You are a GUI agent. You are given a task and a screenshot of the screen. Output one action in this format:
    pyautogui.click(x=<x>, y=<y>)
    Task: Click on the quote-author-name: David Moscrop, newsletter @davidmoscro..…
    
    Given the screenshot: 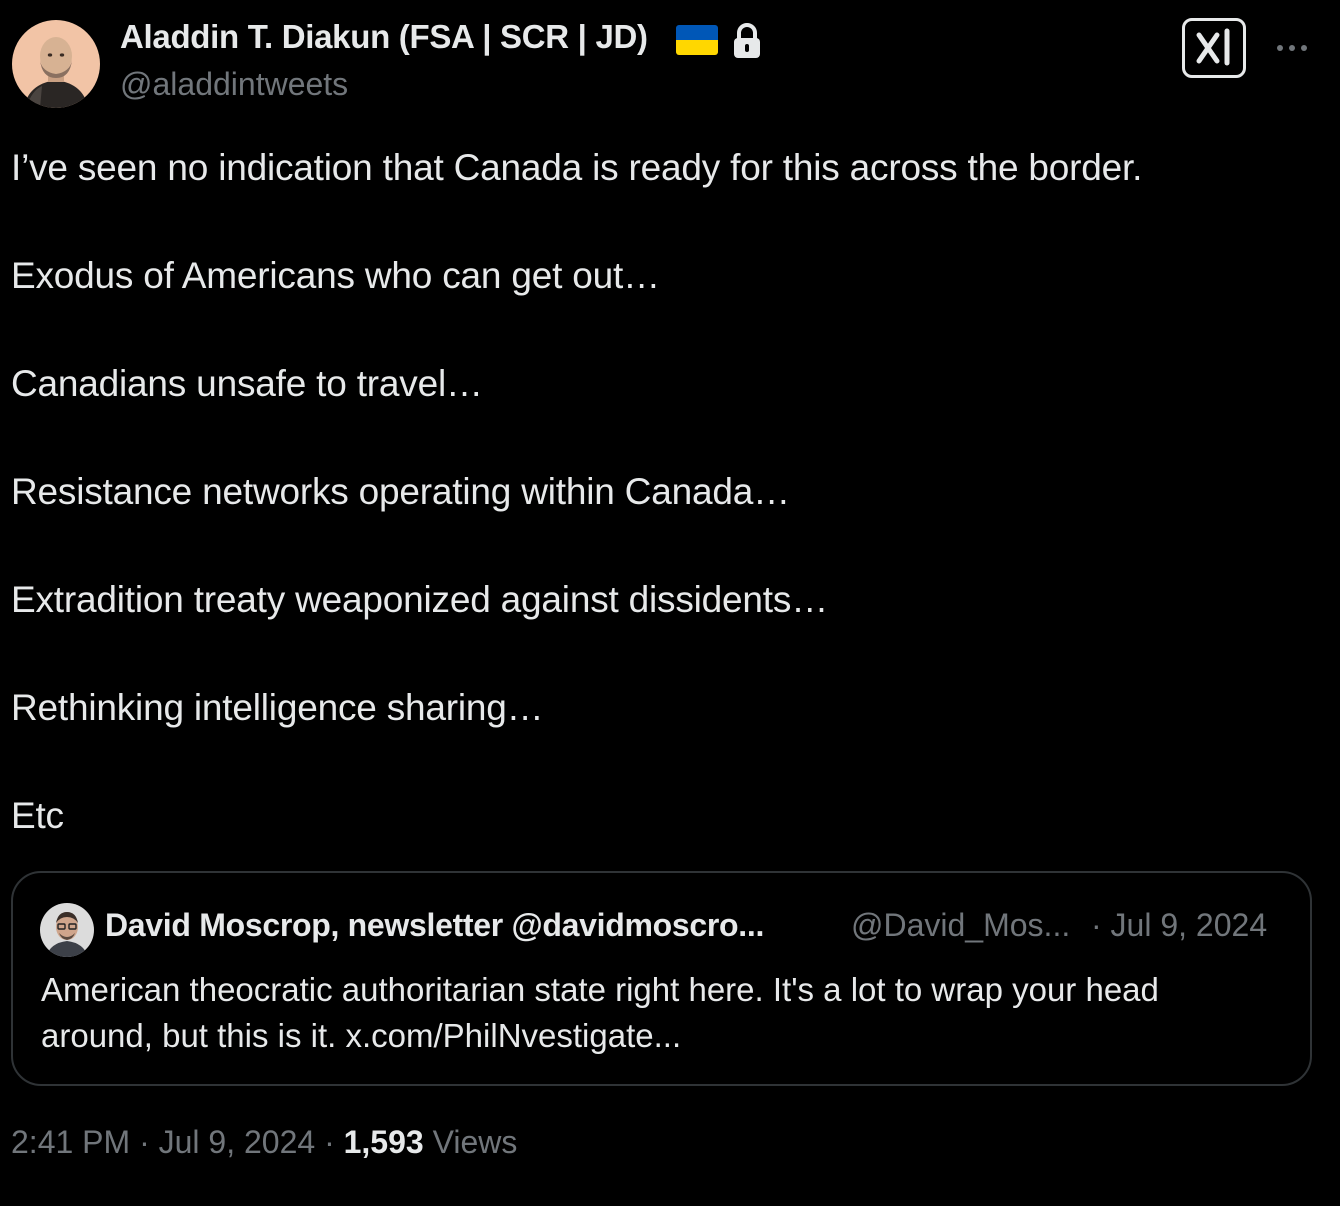 What is the action you would take?
    pyautogui.click(x=434, y=925)
    